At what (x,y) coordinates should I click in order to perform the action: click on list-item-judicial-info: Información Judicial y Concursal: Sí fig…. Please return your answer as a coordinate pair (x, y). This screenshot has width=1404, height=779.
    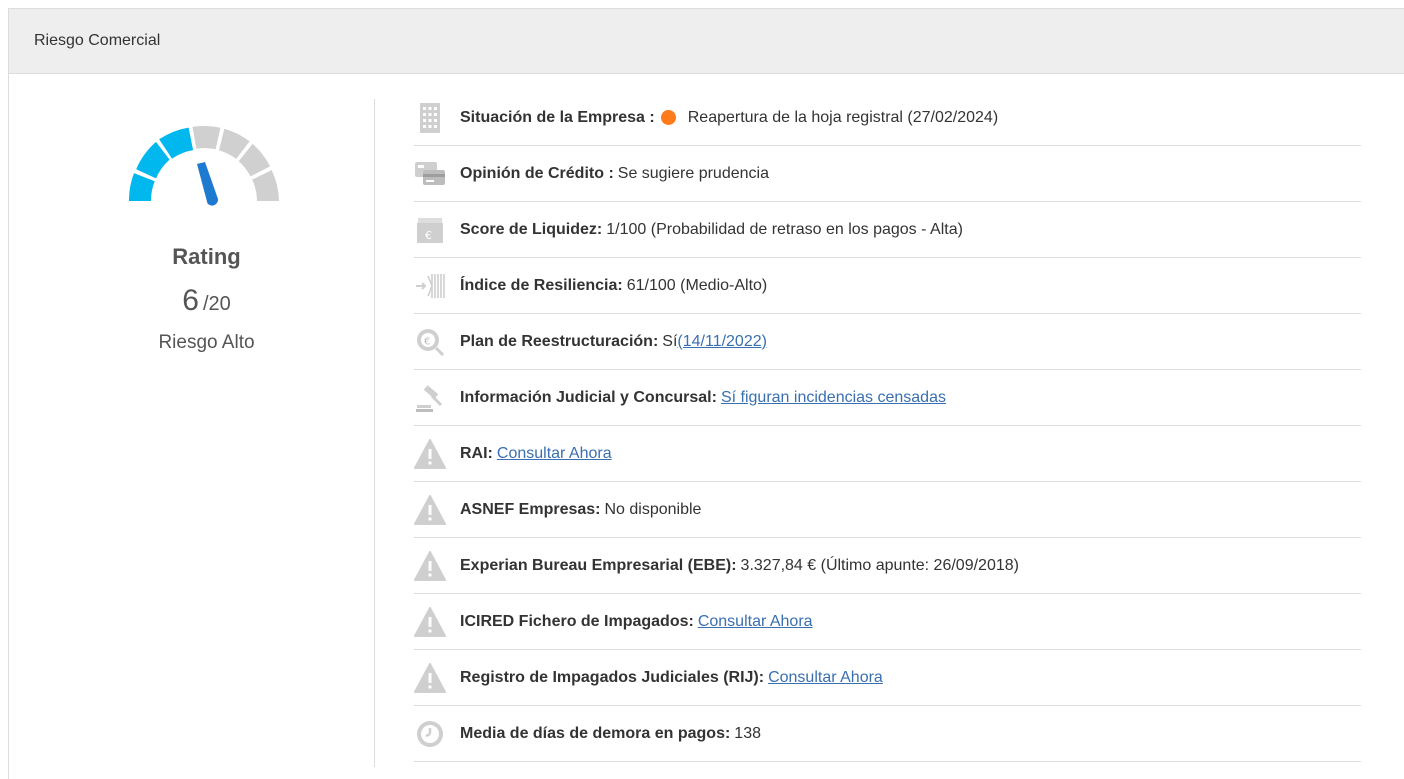
    Looking at the image, I should click on (887, 398).